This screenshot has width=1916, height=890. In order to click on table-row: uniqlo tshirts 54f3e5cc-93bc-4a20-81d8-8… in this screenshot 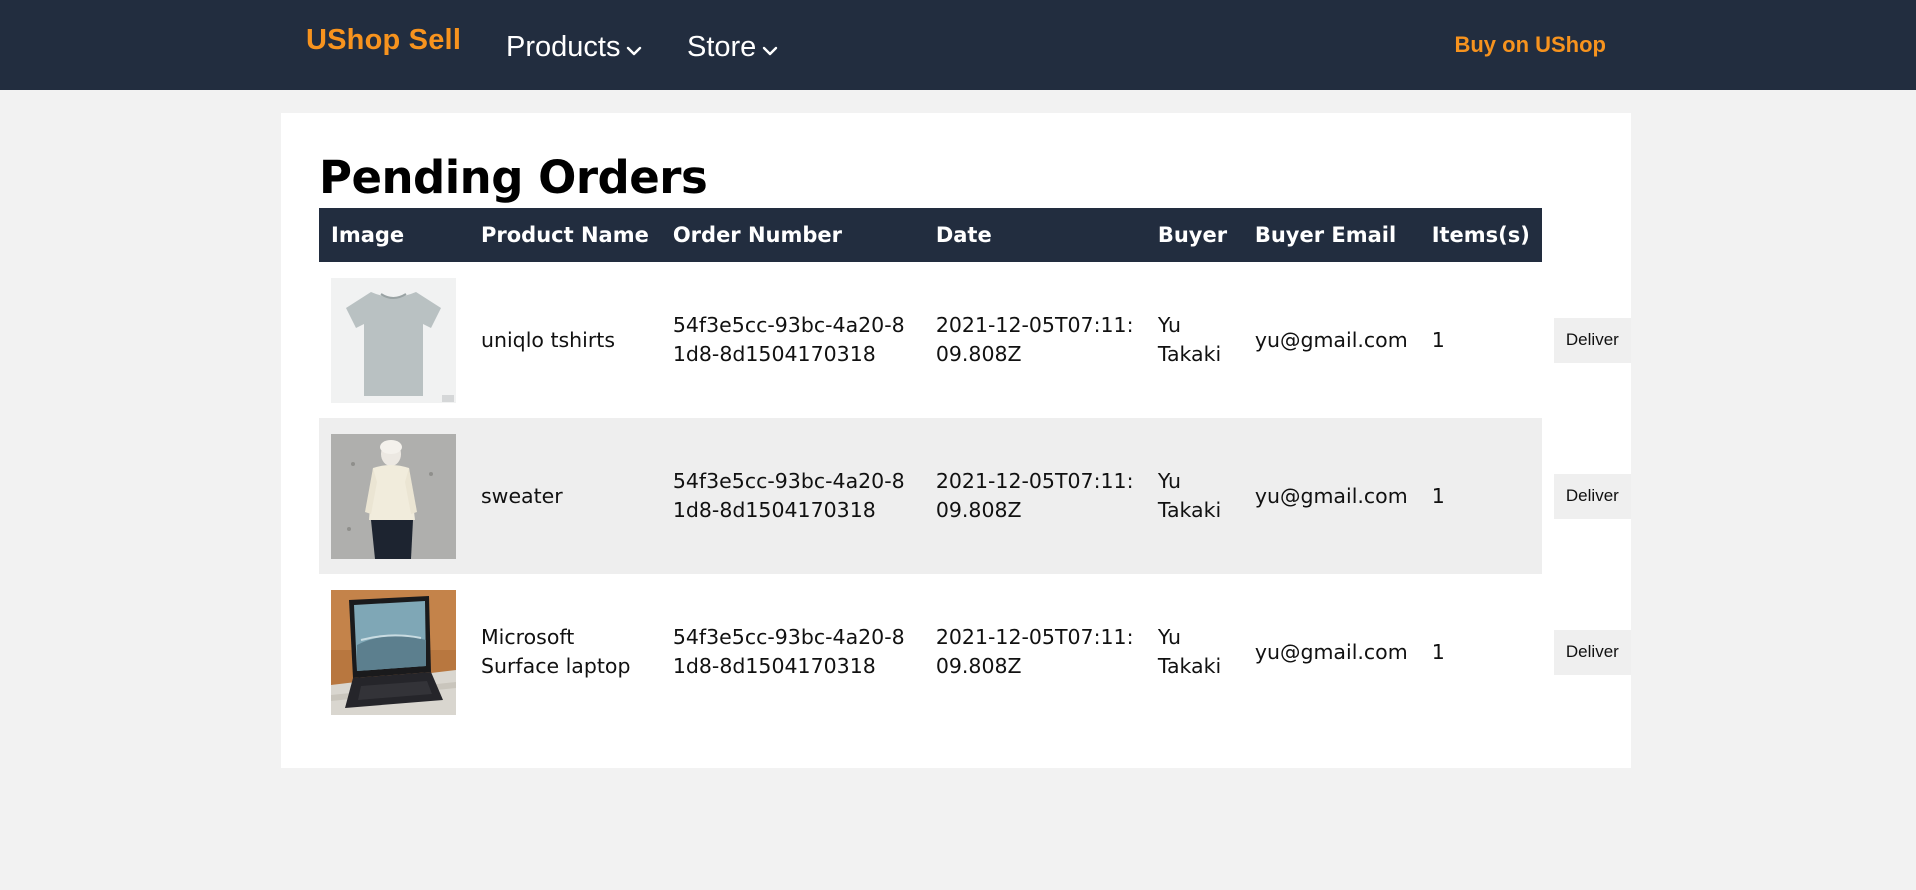, I will do `click(975, 340)`.